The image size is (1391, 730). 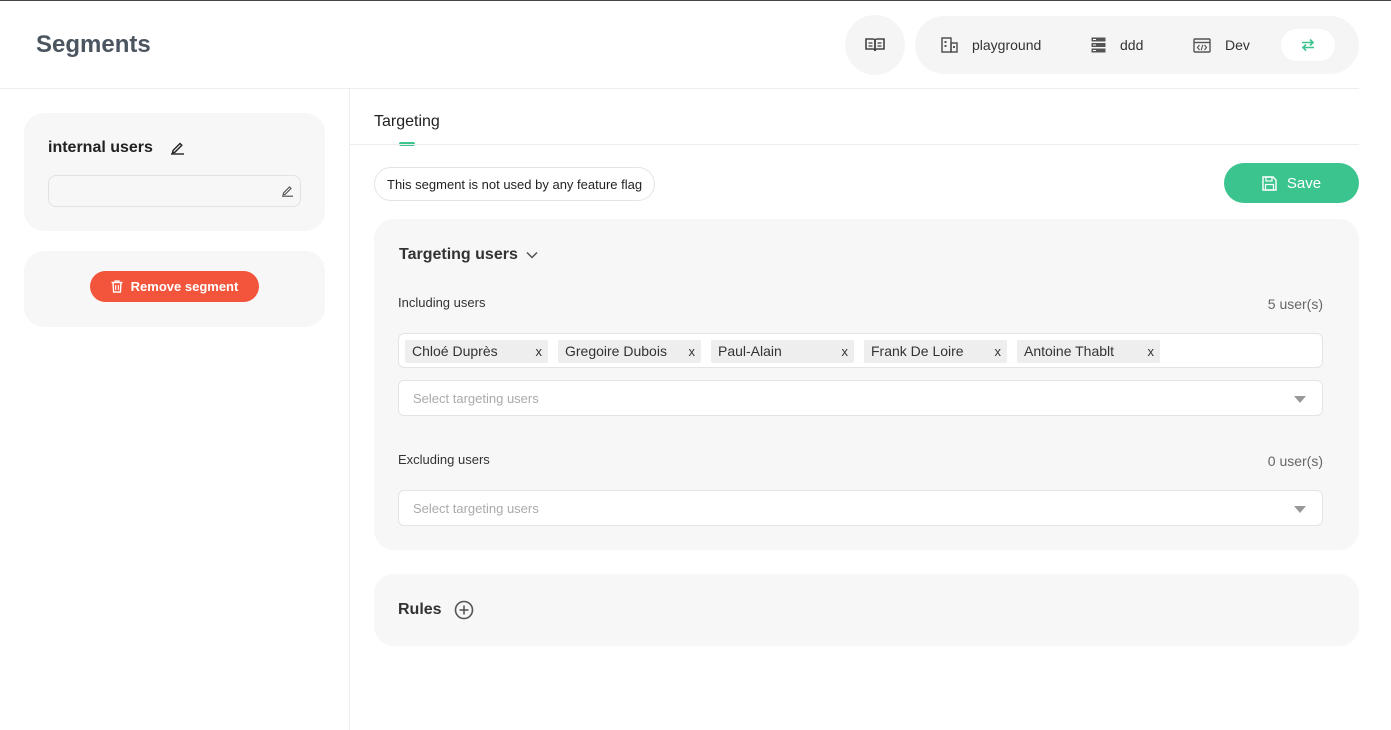 I want to click on including-users-count: 5 user(s), so click(x=1295, y=304).